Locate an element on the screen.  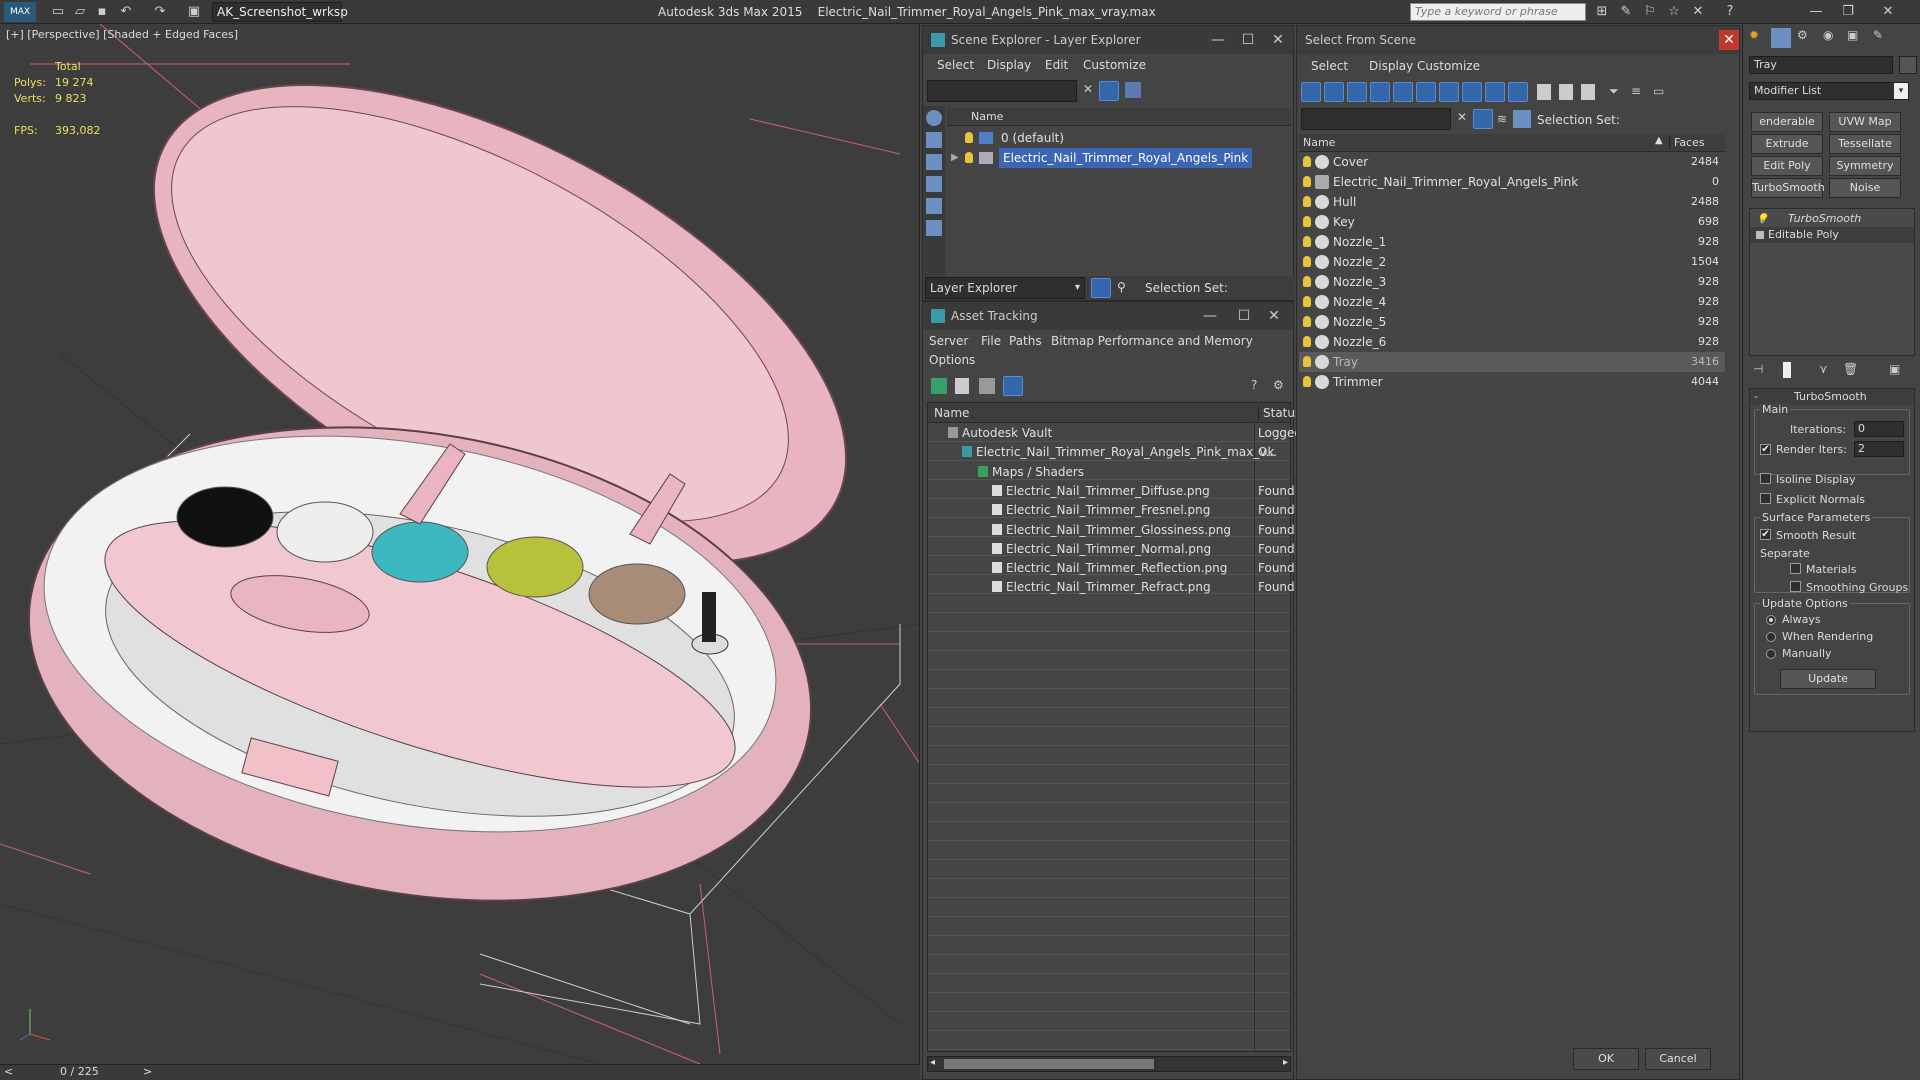
menu-edit: Edit is located at coordinates (1056, 65).